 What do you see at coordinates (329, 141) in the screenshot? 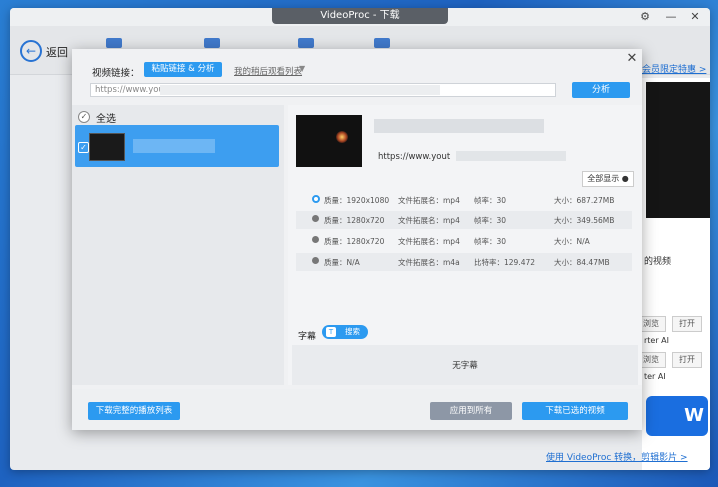
I see `detail-thumbnail` at bounding box center [329, 141].